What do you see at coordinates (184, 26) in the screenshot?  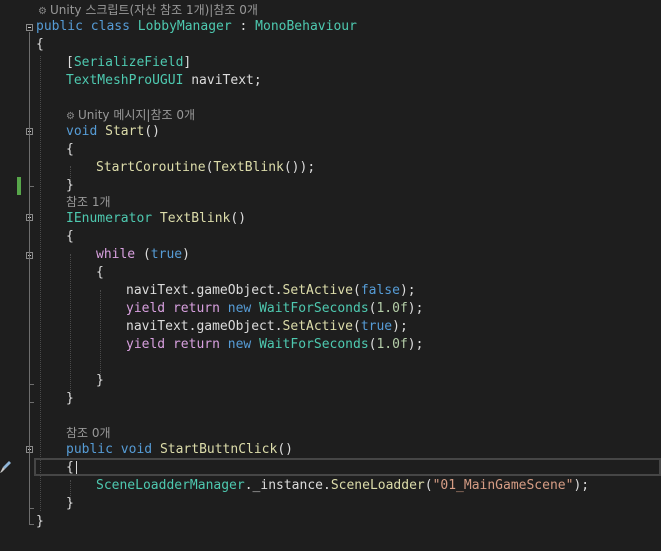 I see `class-name: LobbyManager` at bounding box center [184, 26].